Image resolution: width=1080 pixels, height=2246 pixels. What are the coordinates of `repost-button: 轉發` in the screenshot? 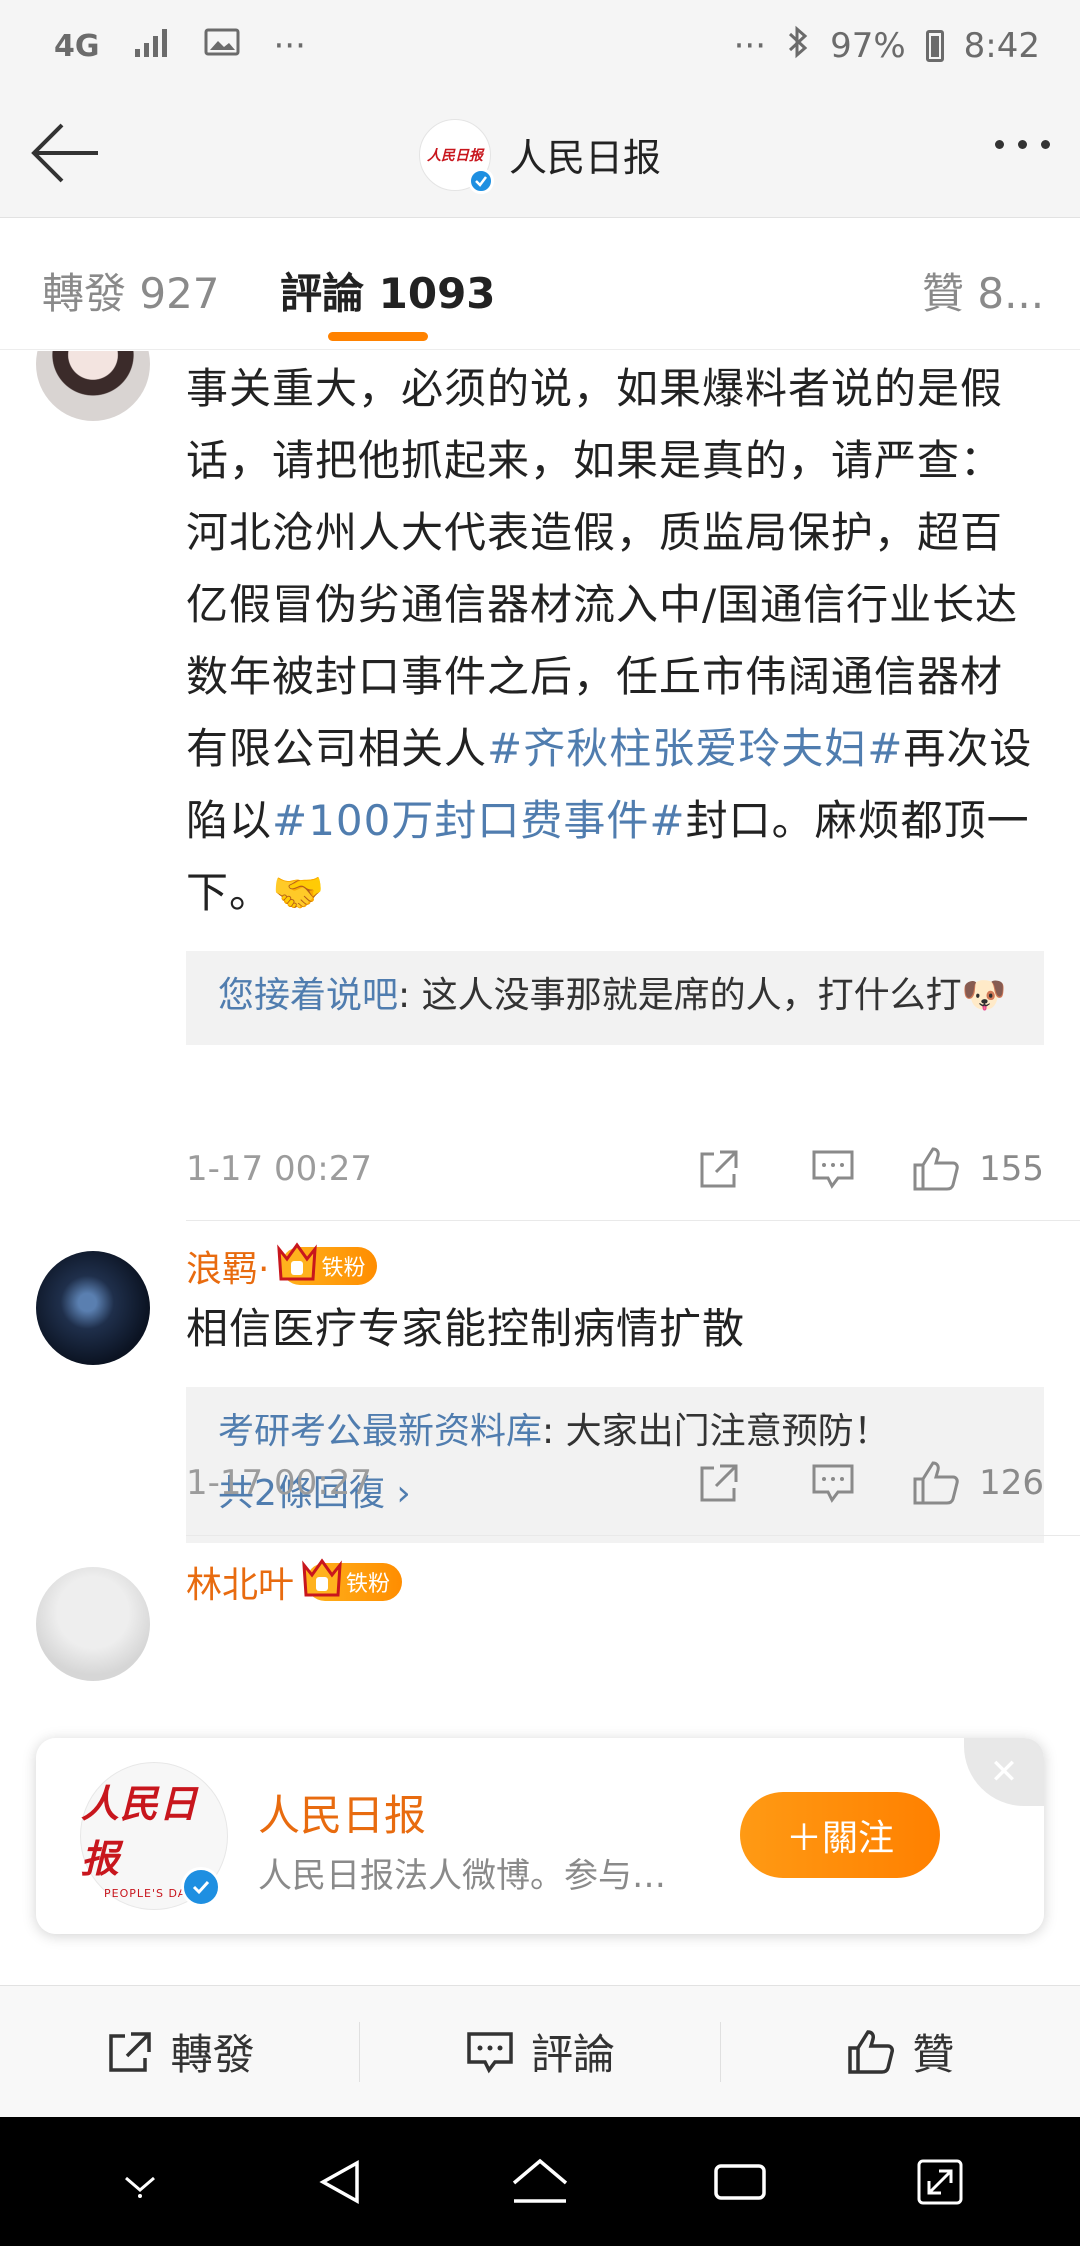 It's located at (179, 2052).